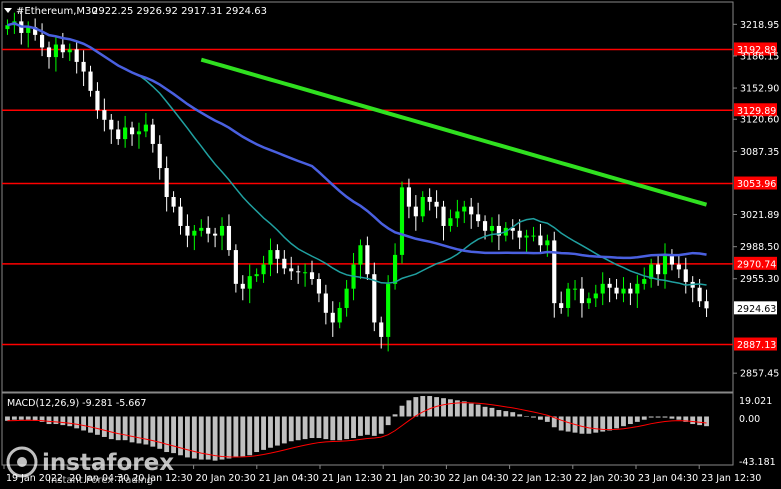 This screenshot has width=781, height=489. What do you see at coordinates (179, 11) in the screenshot?
I see `ohlc-values: 2922.25 2926.92 2917.31 2924.63` at bounding box center [179, 11].